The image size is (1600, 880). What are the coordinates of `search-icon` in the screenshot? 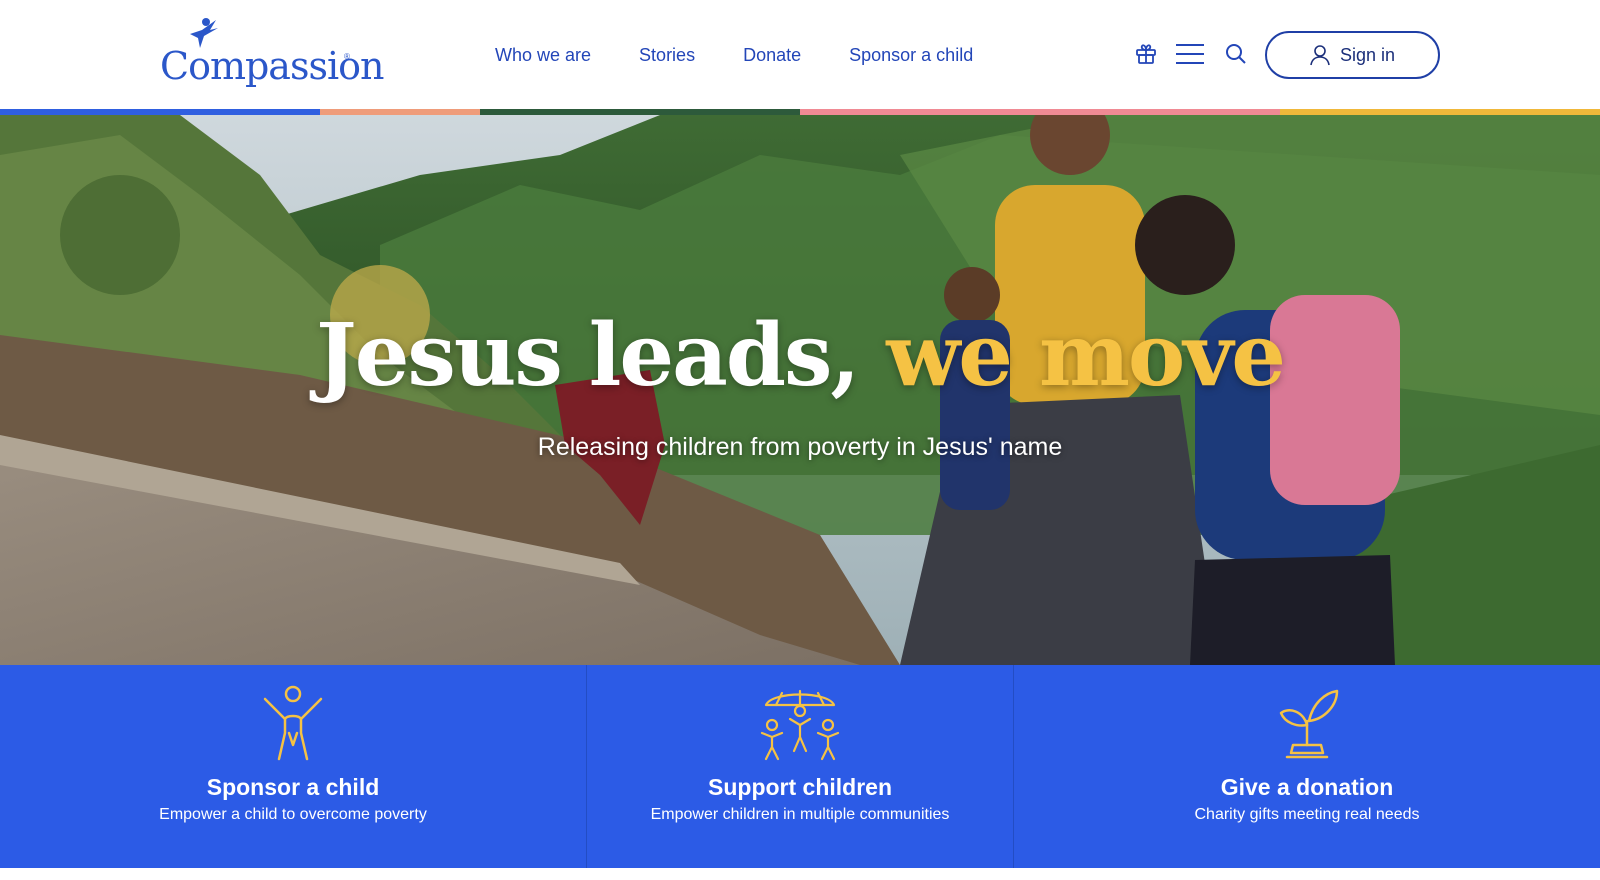 It's located at (1236, 54).